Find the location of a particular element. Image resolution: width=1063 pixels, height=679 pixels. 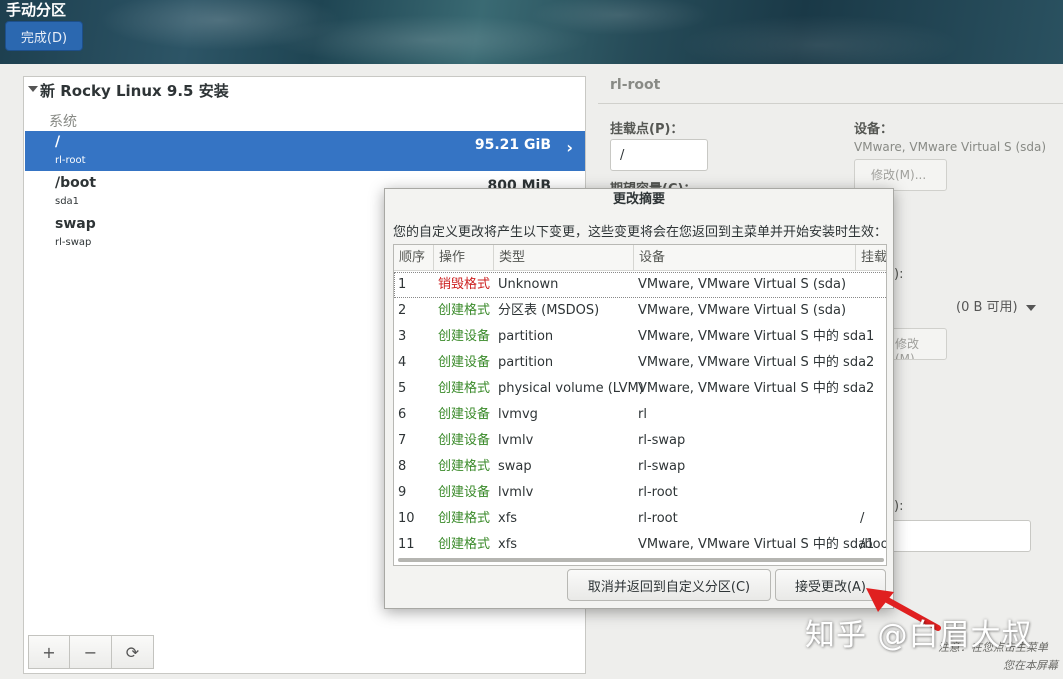

volume-group-combo: (0 B 可用) is located at coordinates (996, 305).